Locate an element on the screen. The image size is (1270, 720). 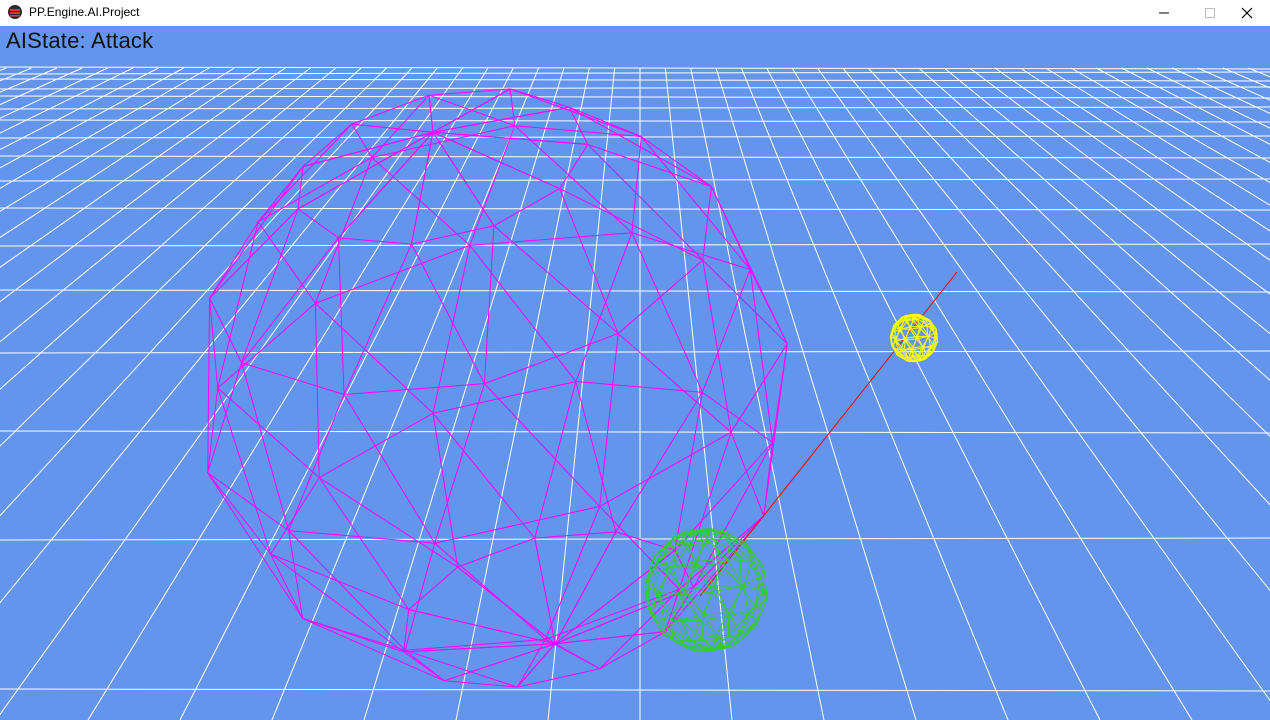
minimize-icon is located at coordinates (1164, 13).